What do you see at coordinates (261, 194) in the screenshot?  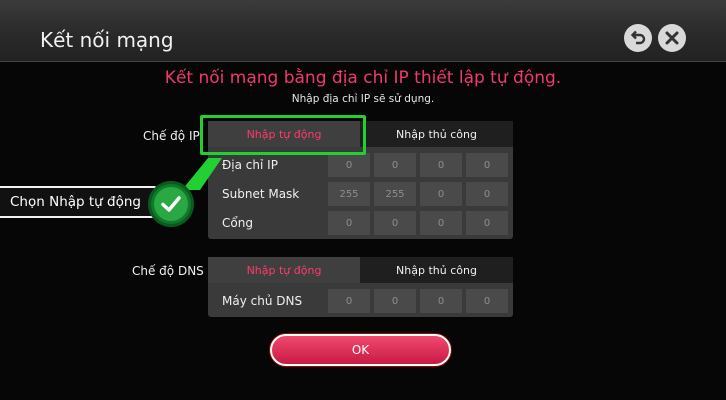 I see `subnet-mask-label: Subnet Mask` at bounding box center [261, 194].